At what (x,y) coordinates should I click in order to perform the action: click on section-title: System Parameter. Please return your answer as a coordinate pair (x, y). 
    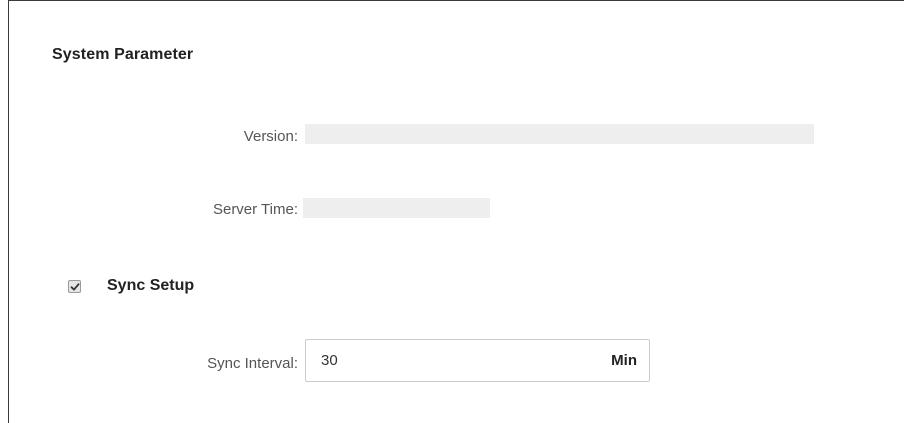
    Looking at the image, I should click on (123, 54).